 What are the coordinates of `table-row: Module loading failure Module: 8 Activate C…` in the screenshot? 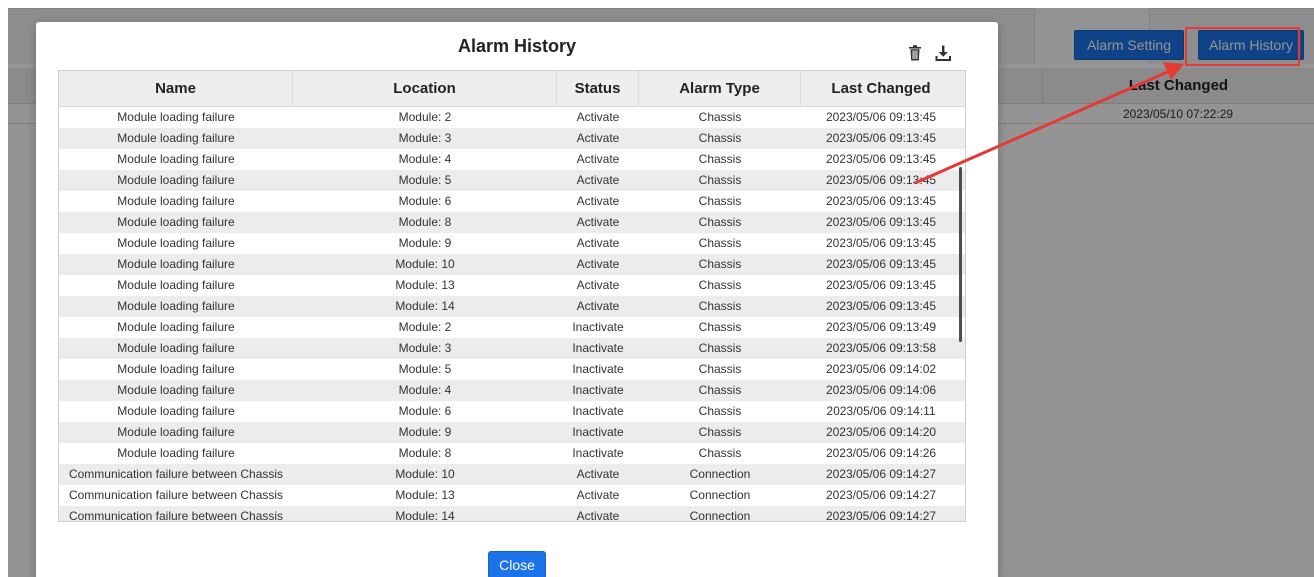 It's located at (512, 222).